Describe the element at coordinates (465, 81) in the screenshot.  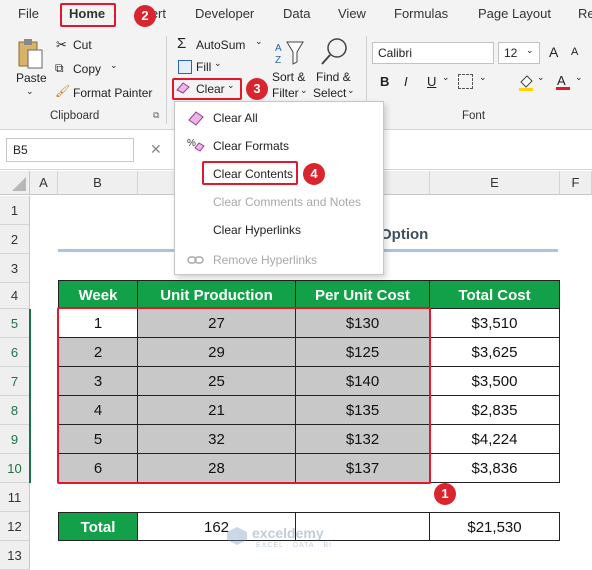
I see `borders-icon` at that location.